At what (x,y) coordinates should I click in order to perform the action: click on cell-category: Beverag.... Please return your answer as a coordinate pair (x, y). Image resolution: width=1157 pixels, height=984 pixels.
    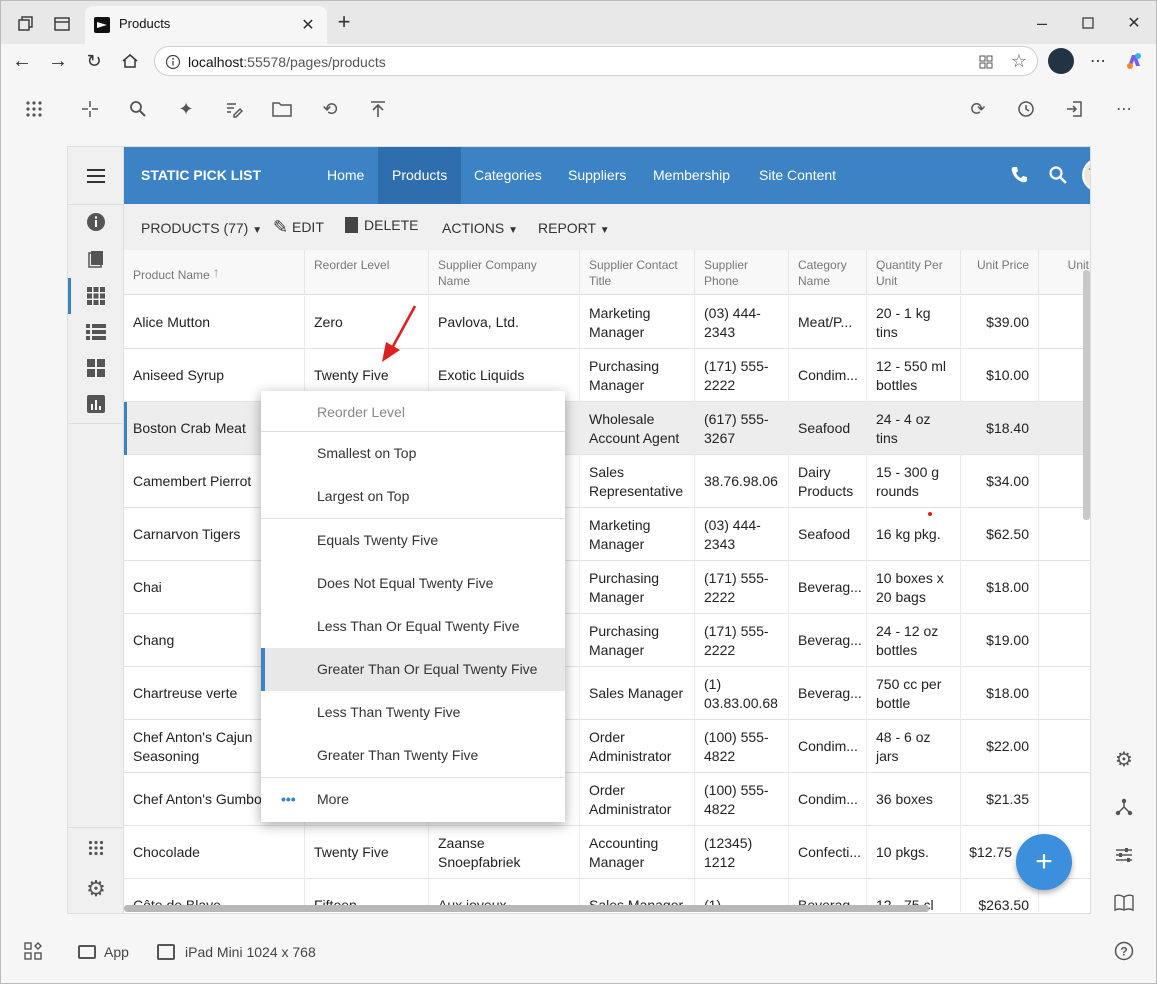
    Looking at the image, I should click on (828, 640).